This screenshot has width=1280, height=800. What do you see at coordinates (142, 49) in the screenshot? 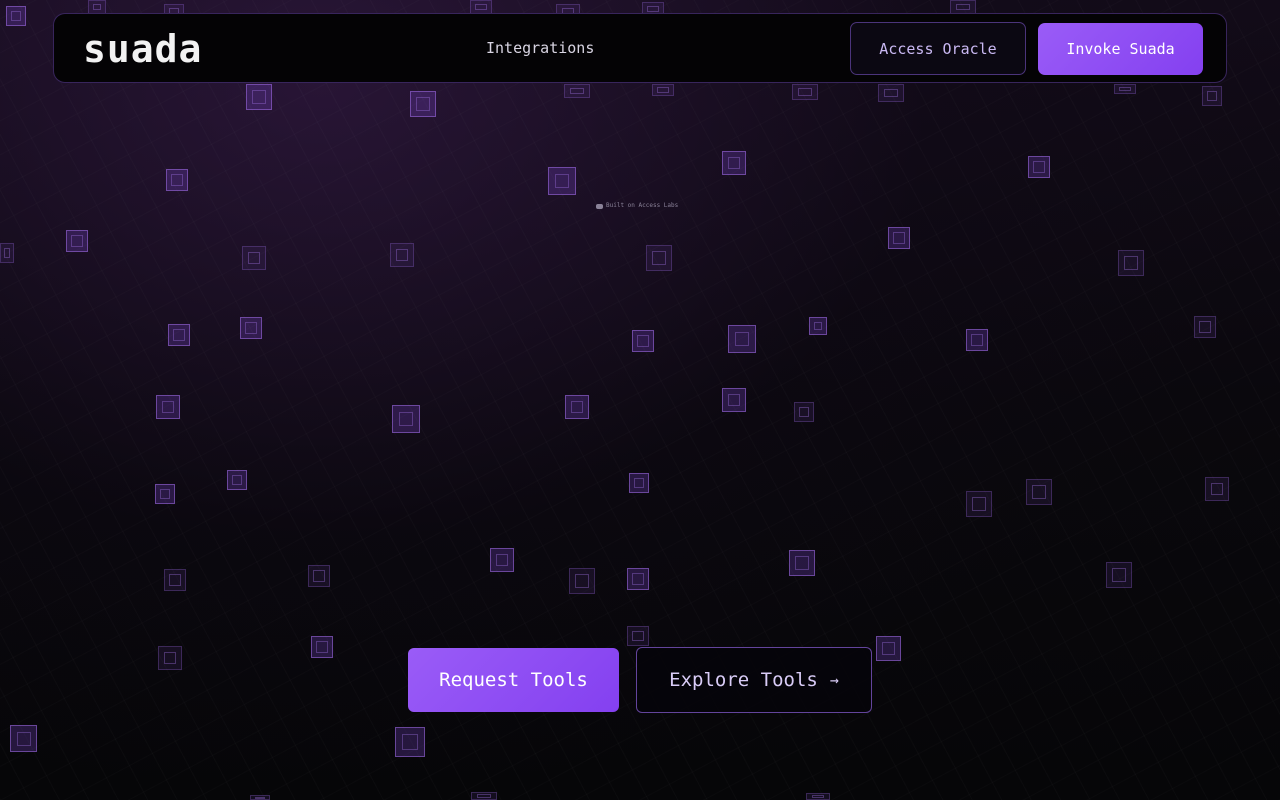
I see `logo: suada` at bounding box center [142, 49].